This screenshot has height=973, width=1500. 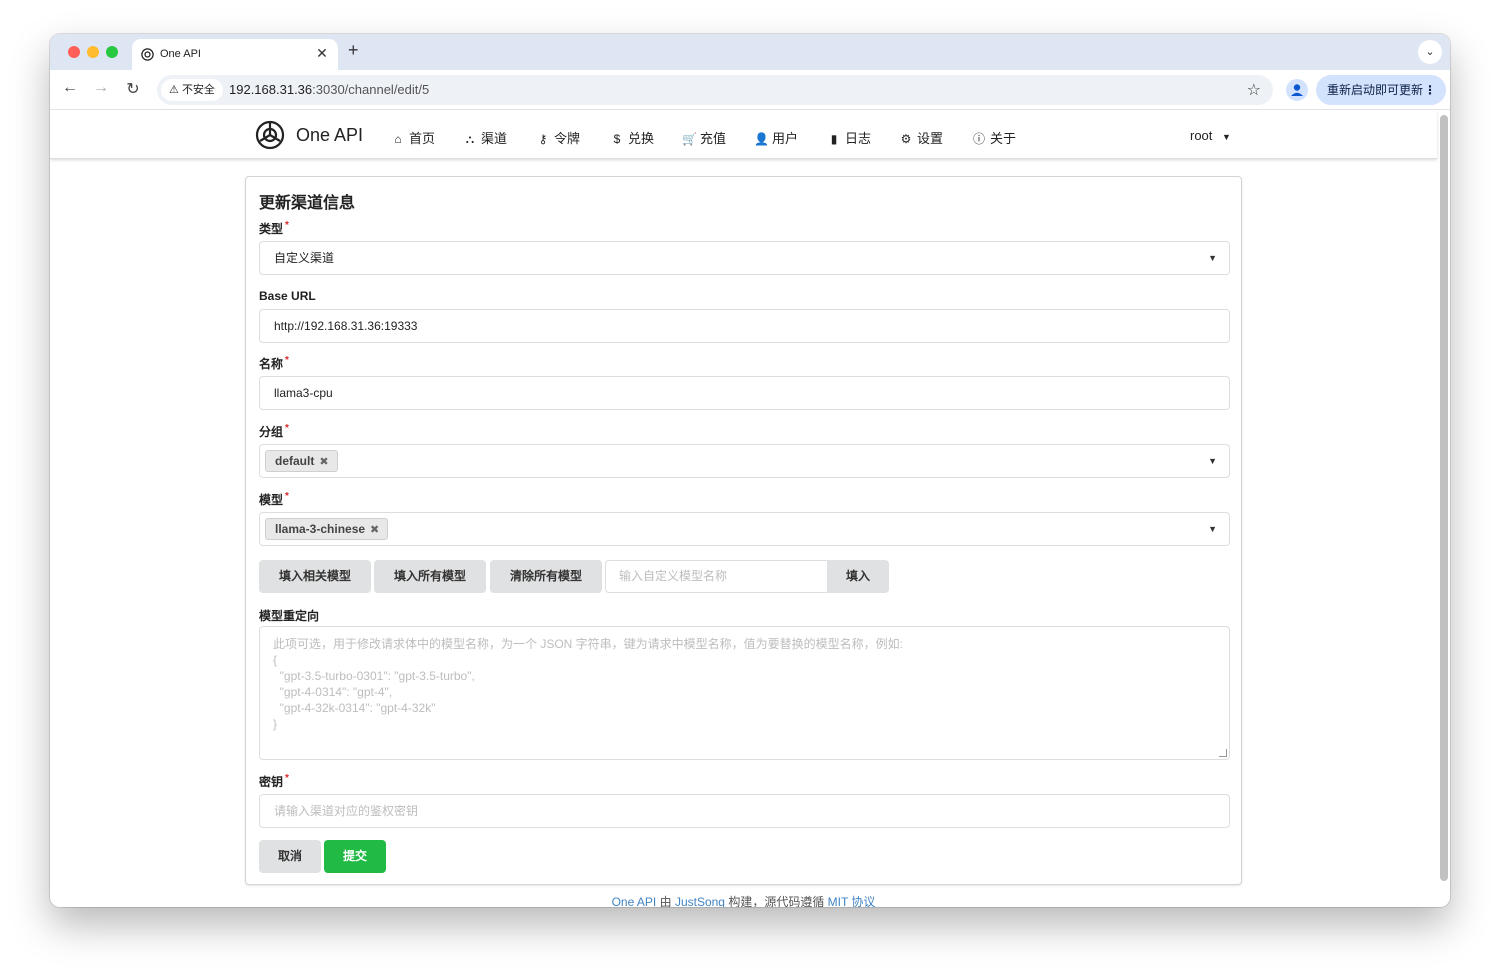 I want to click on type-label-text: 类型, so click(x=271, y=229).